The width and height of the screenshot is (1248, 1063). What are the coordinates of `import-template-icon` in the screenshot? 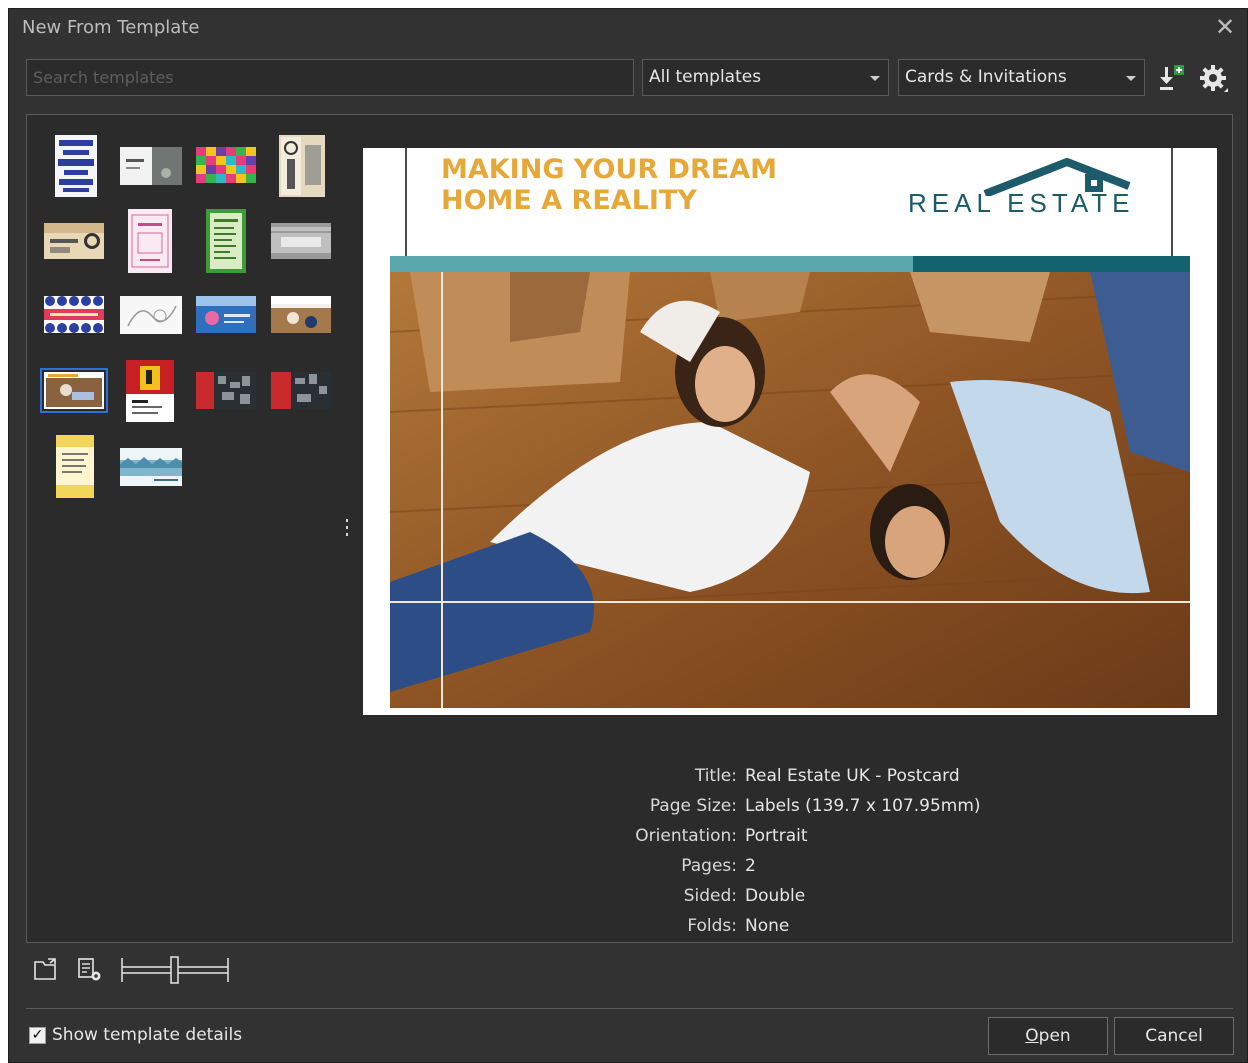 It's located at (1172, 77).